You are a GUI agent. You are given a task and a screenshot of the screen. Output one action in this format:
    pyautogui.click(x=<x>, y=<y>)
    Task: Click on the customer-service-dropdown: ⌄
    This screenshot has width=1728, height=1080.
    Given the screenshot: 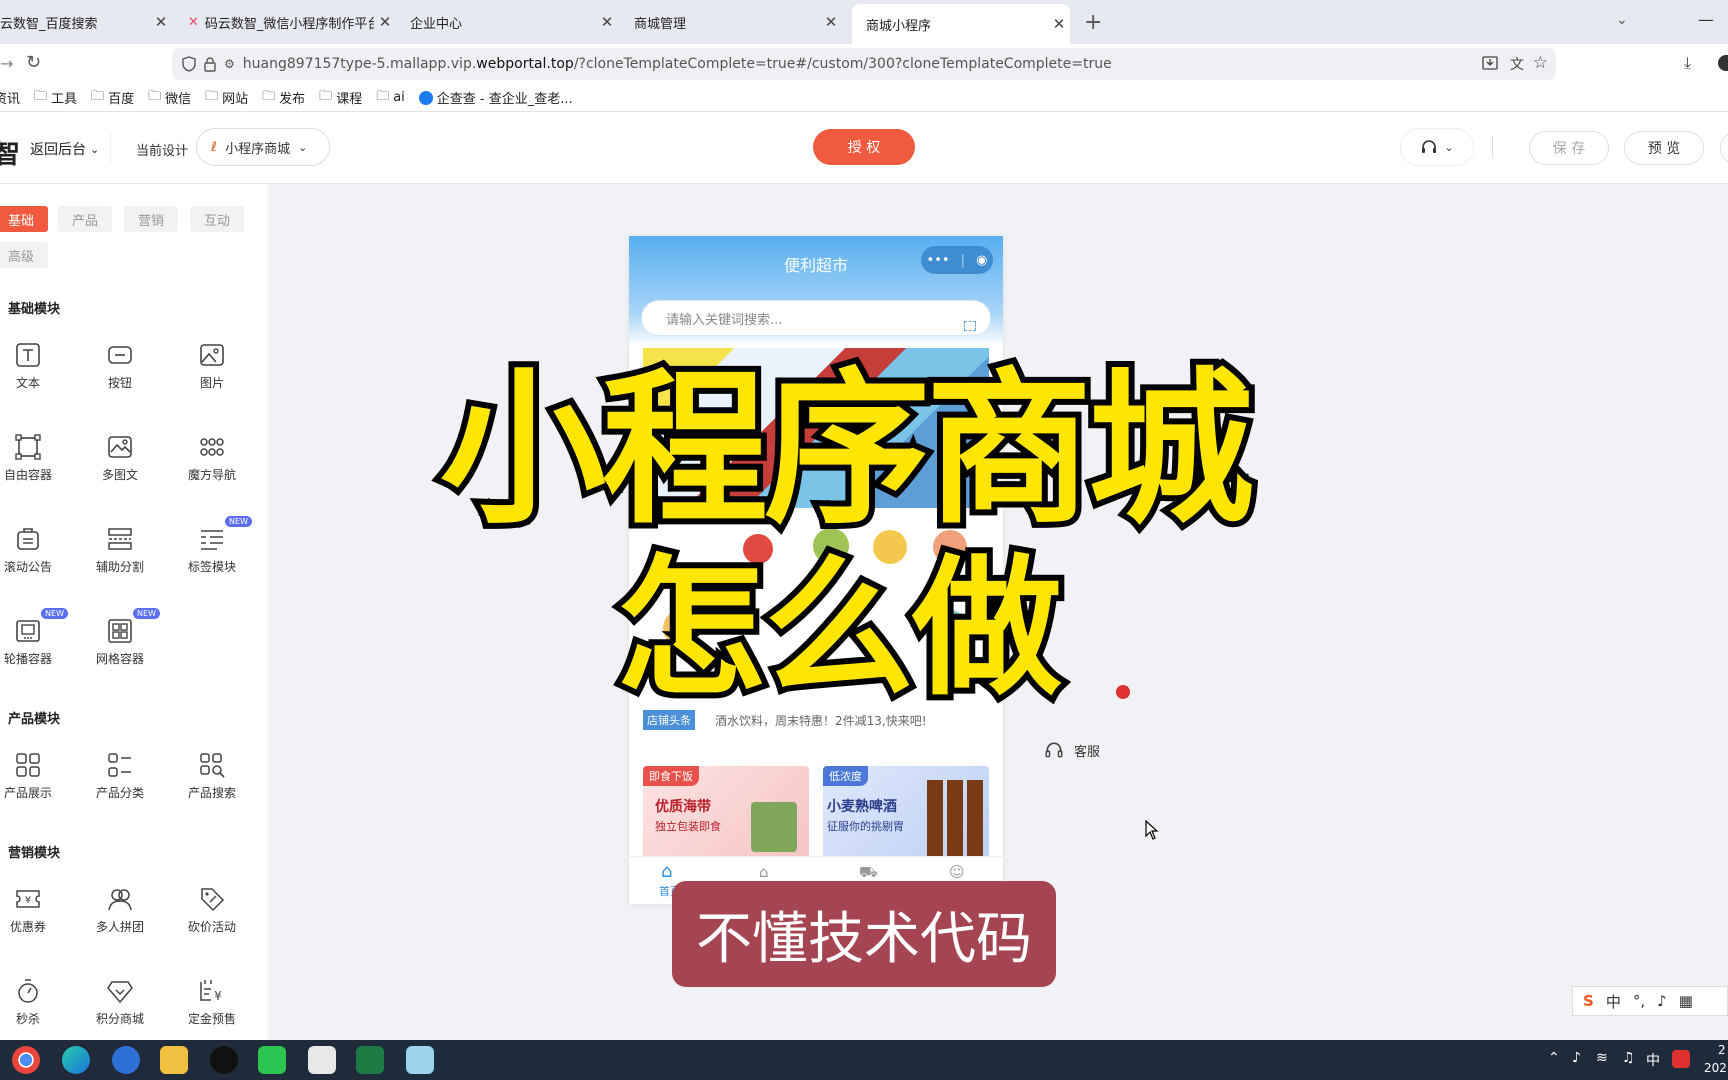 What is the action you would take?
    pyautogui.click(x=1437, y=147)
    